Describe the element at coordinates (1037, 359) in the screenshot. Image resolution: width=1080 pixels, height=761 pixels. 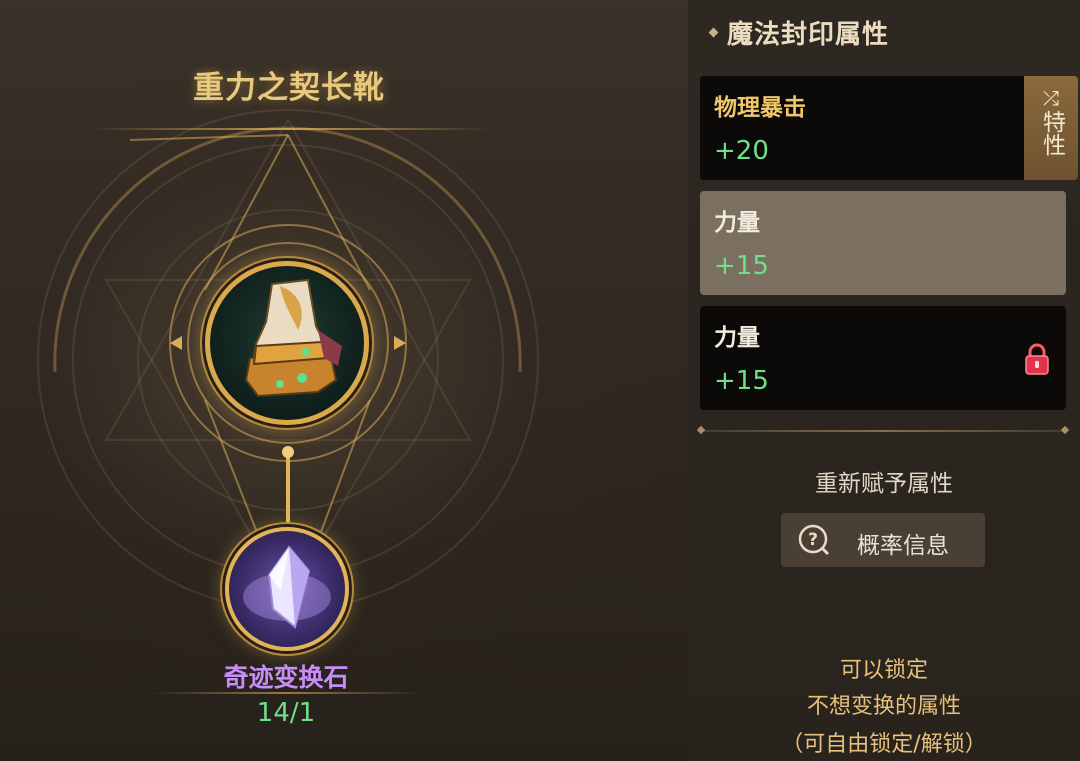
I see `lock-icon` at that location.